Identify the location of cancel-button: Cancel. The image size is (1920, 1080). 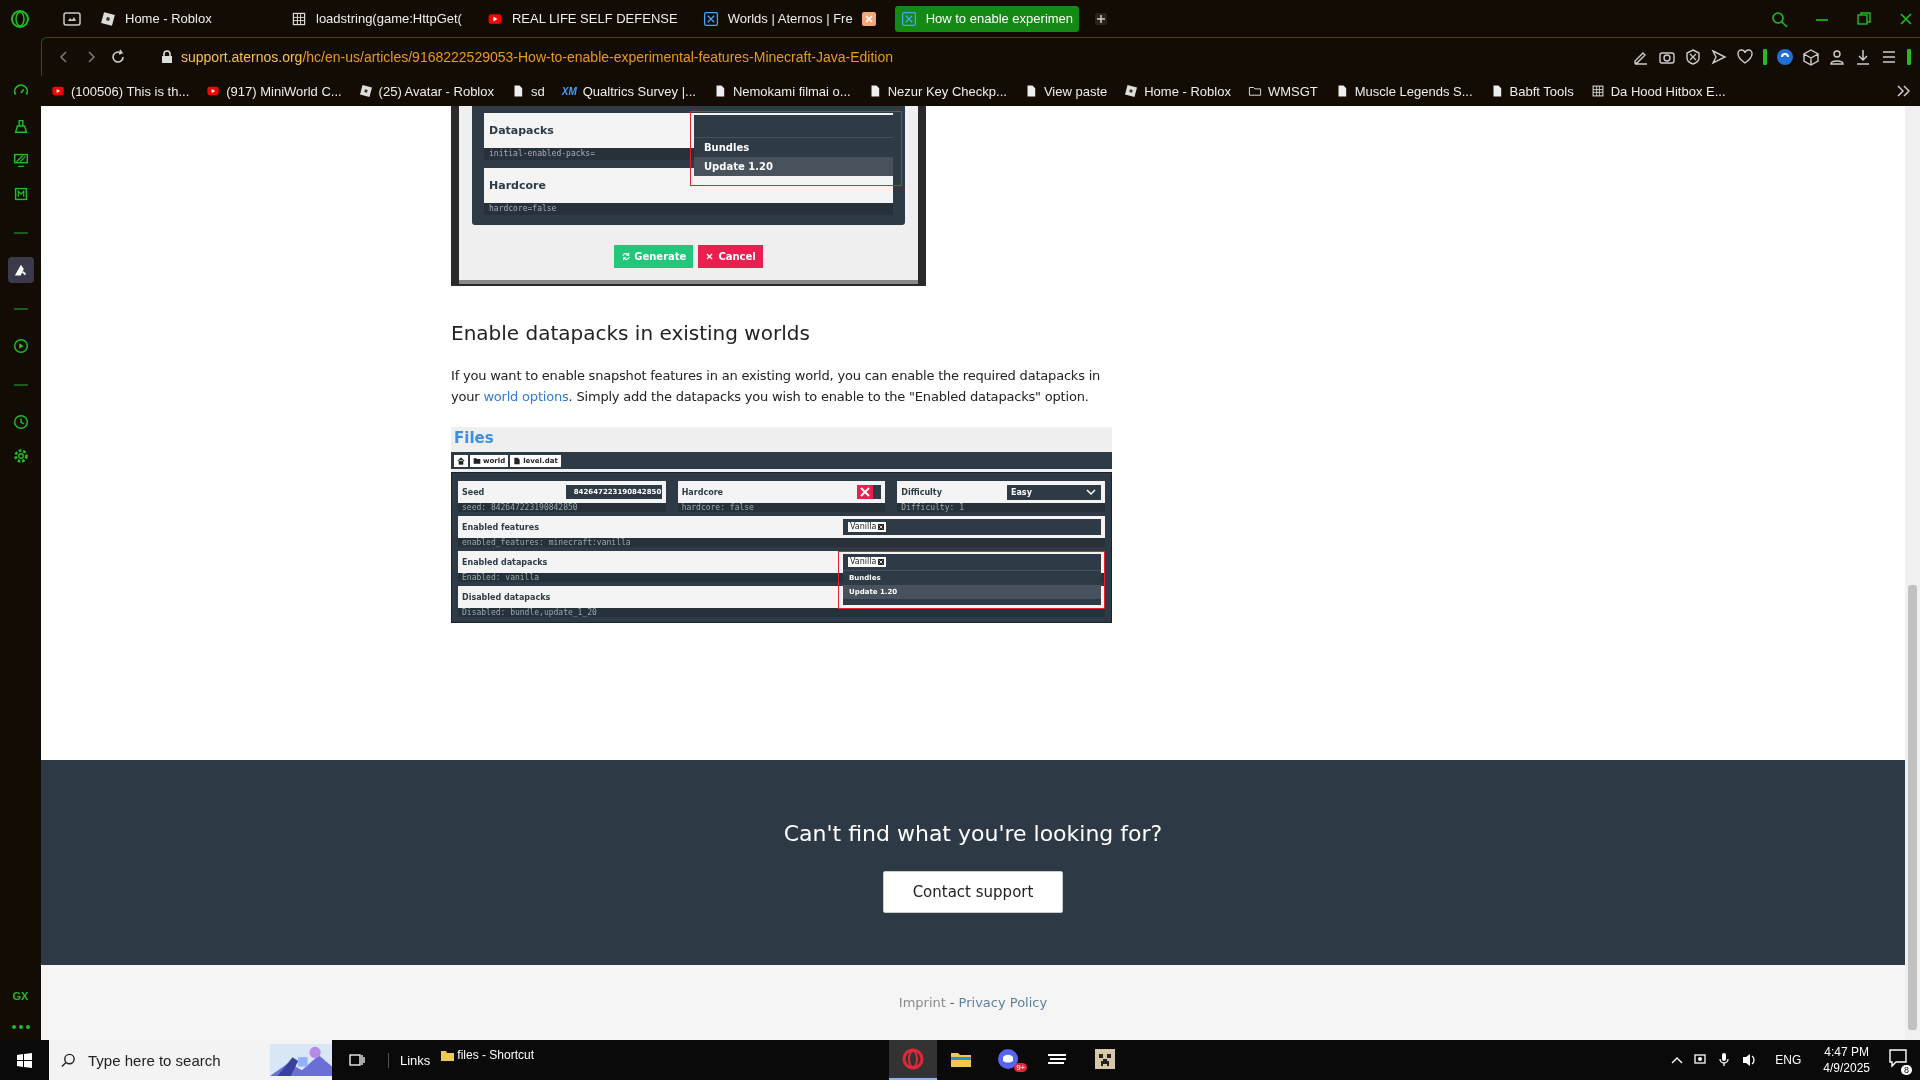
(730, 256).